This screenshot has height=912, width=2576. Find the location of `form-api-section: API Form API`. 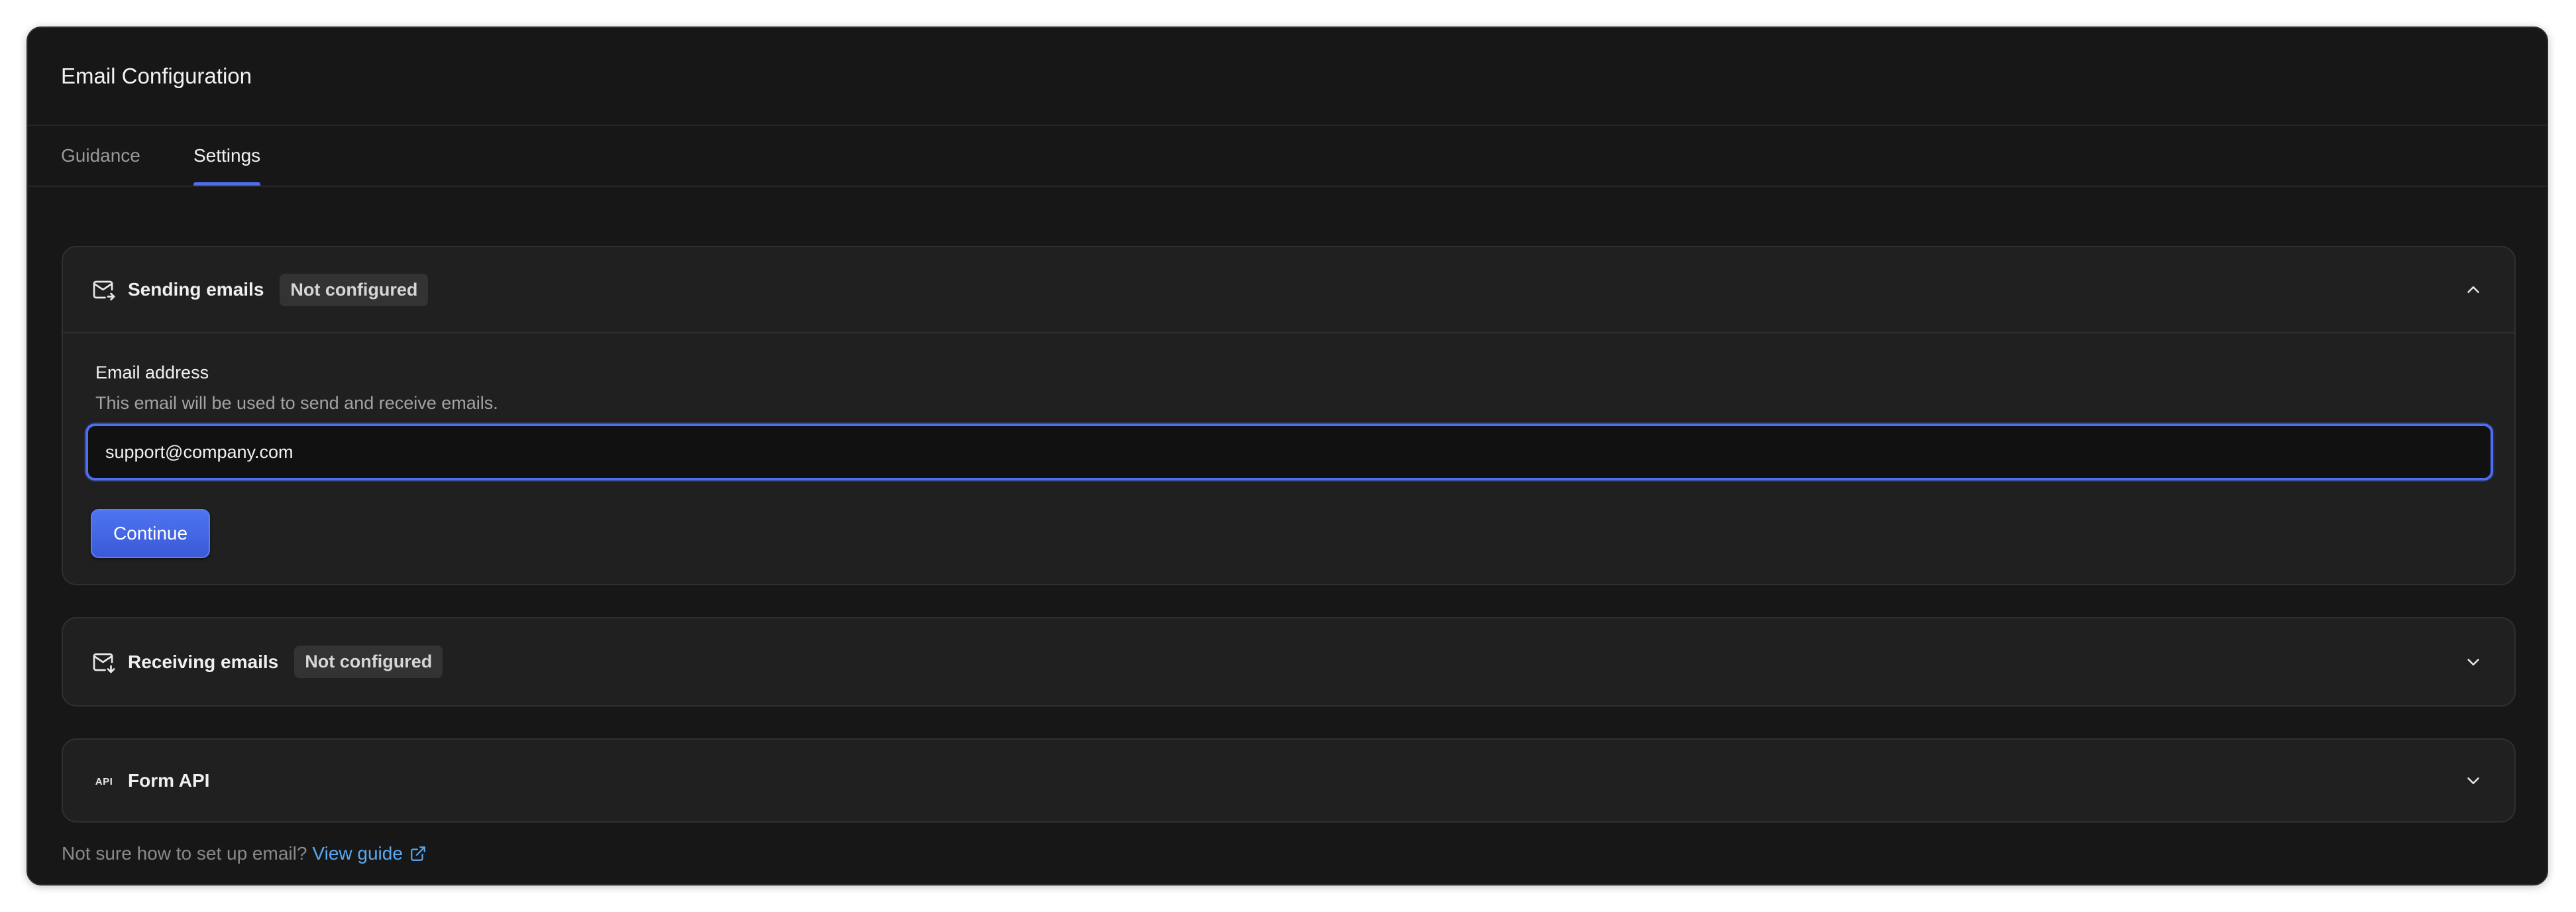

form-api-section: API Form API is located at coordinates (1289, 780).